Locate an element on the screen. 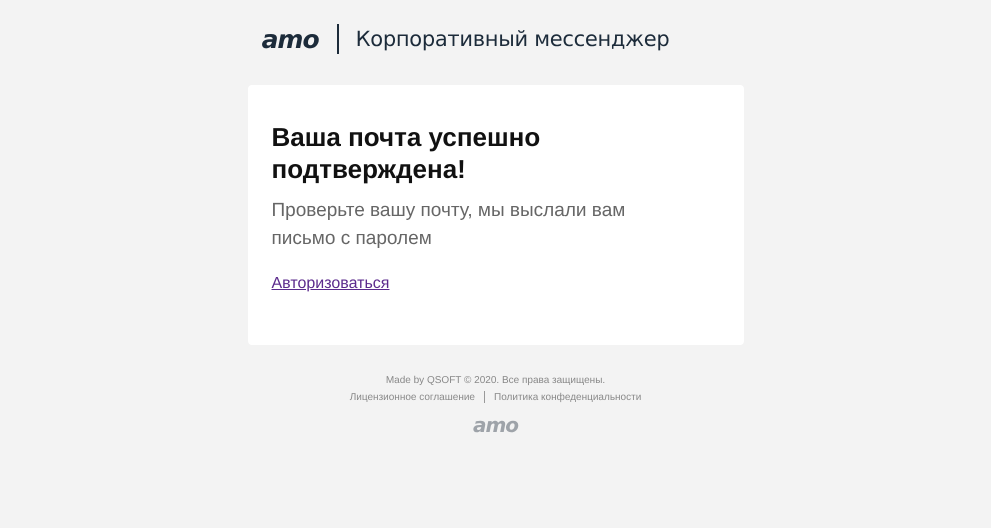  logo: amo is located at coordinates (290, 39).